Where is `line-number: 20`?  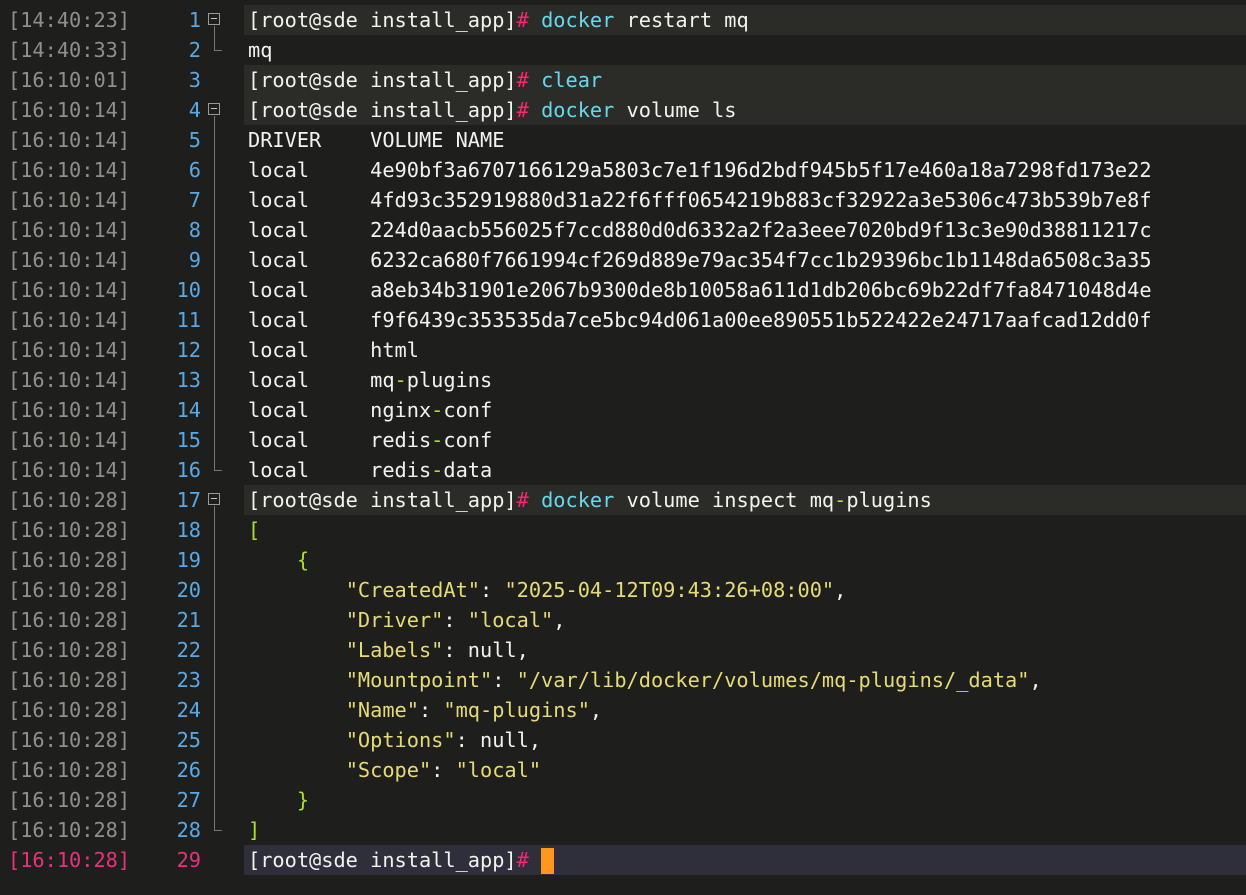
line-number: 20 is located at coordinates (188, 590).